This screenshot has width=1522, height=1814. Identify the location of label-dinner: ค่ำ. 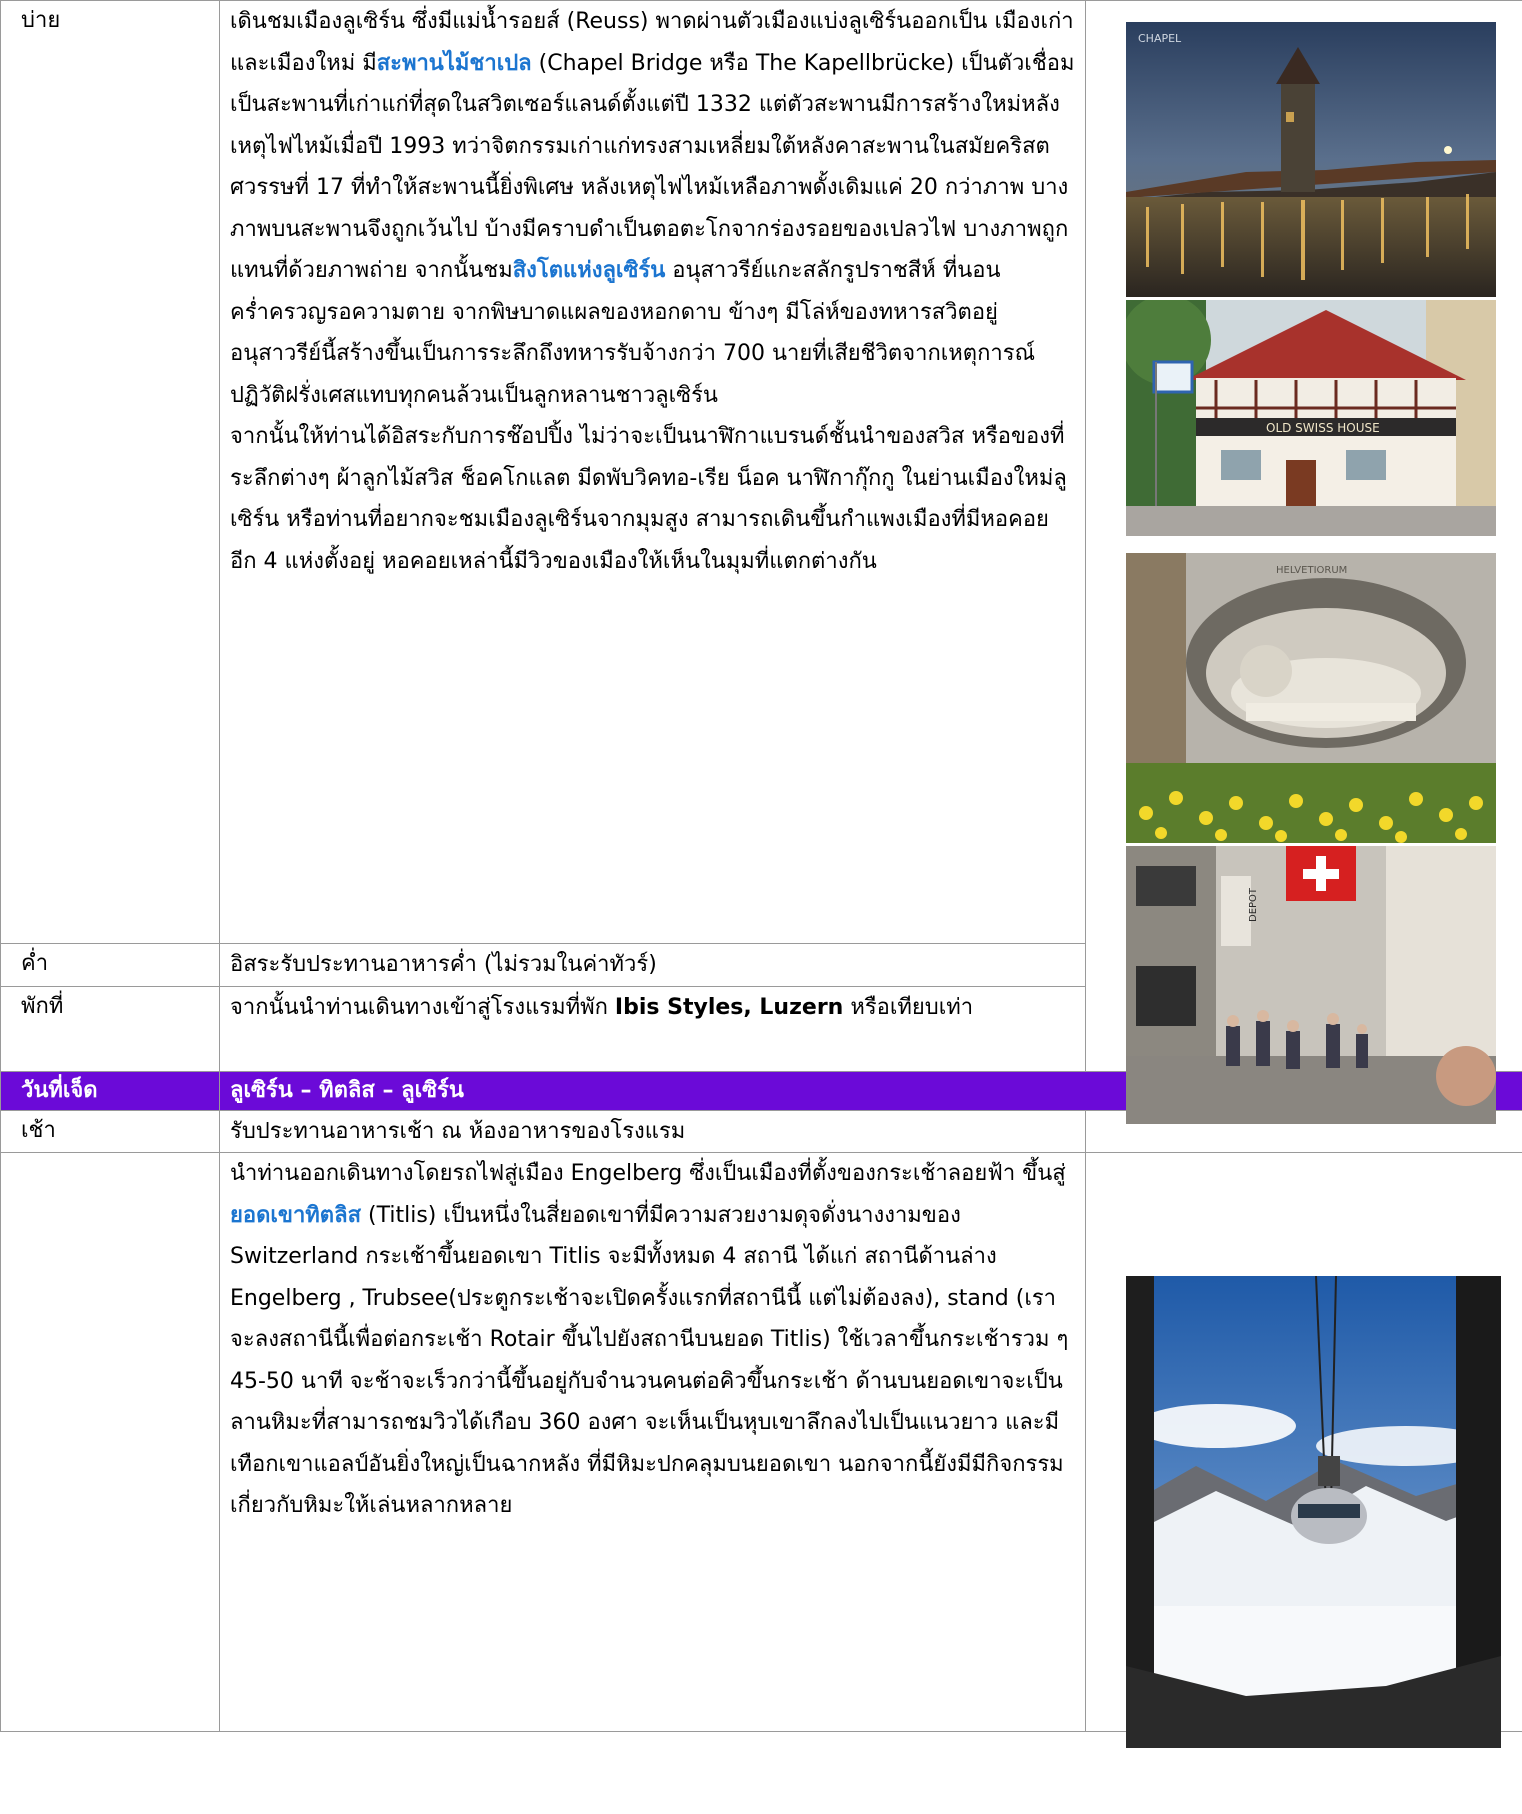
(110, 965).